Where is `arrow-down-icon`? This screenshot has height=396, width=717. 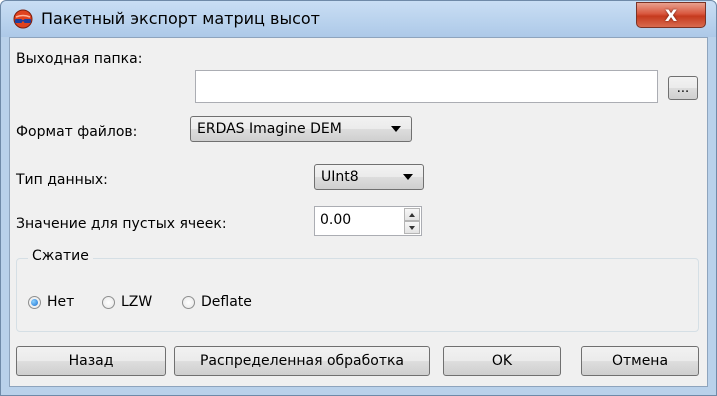
arrow-down-icon is located at coordinates (412, 227).